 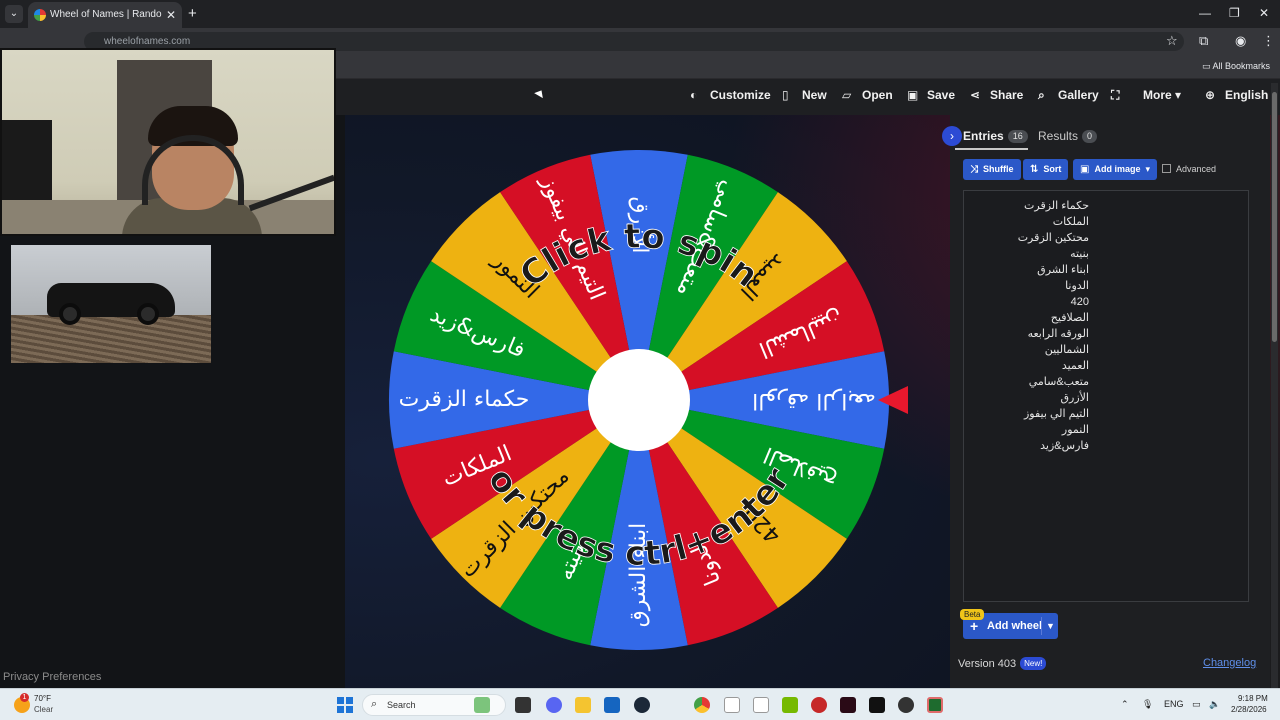 I want to click on checkbox-icon, so click(x=1166, y=168).